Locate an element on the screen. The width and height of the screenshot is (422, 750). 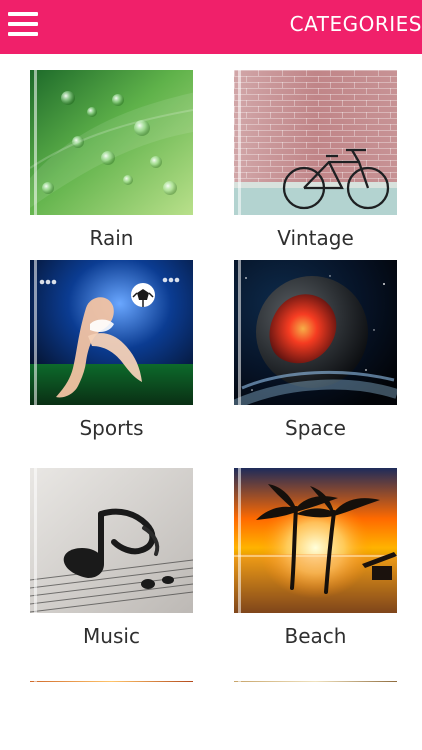
category-tile-rain: Rain is located at coordinates (111, 160).